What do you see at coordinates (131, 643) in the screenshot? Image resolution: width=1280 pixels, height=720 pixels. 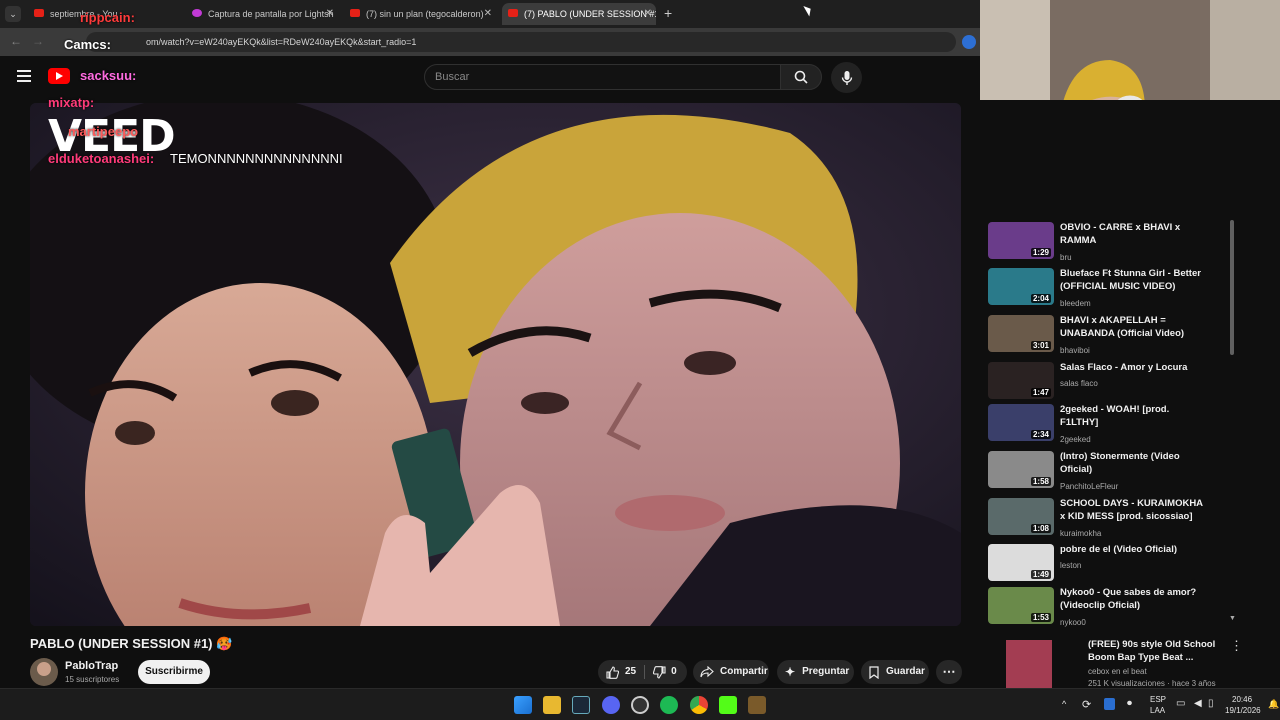 I see `video-title: PABLO (UNDER SESSION #1) 🥵` at bounding box center [131, 643].